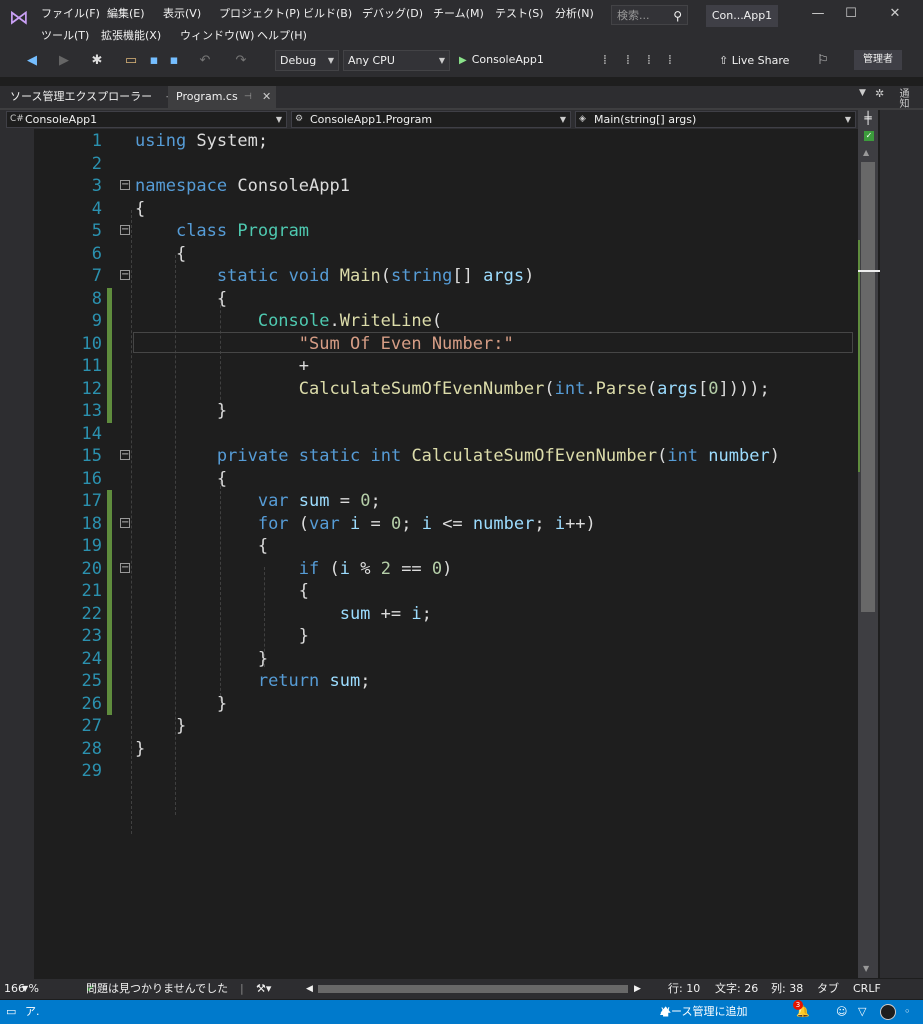  What do you see at coordinates (429, 186) in the screenshot?
I see `code-line: 3 − namespace ConsoleApp1` at bounding box center [429, 186].